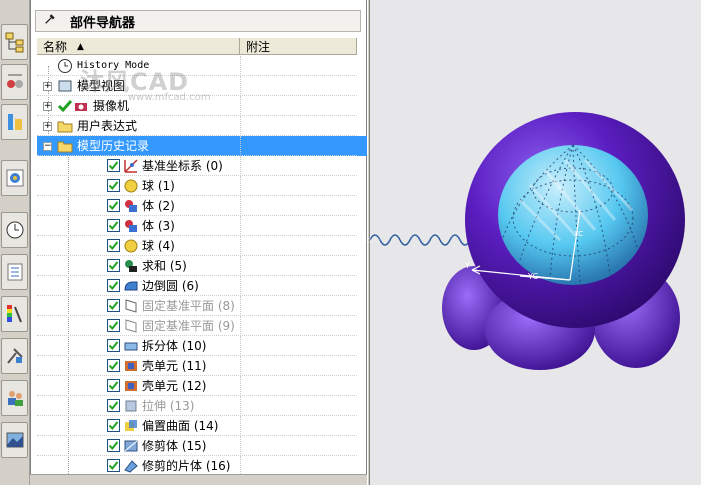  I want to click on tree-row-feature: 拆分体 (10), so click(202, 346).